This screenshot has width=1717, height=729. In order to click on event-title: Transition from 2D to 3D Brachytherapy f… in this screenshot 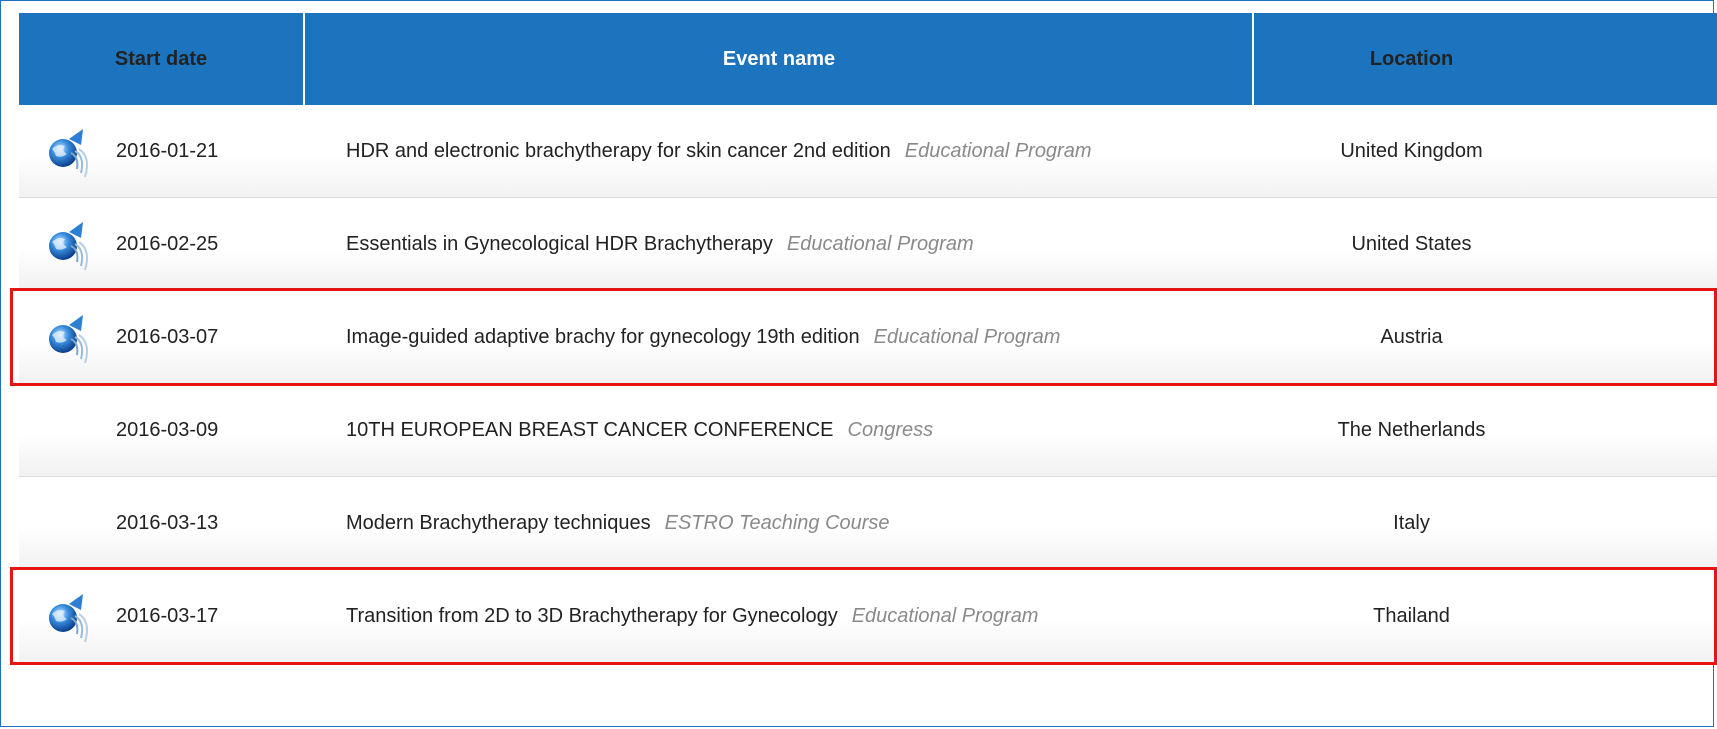, I will do `click(592, 616)`.